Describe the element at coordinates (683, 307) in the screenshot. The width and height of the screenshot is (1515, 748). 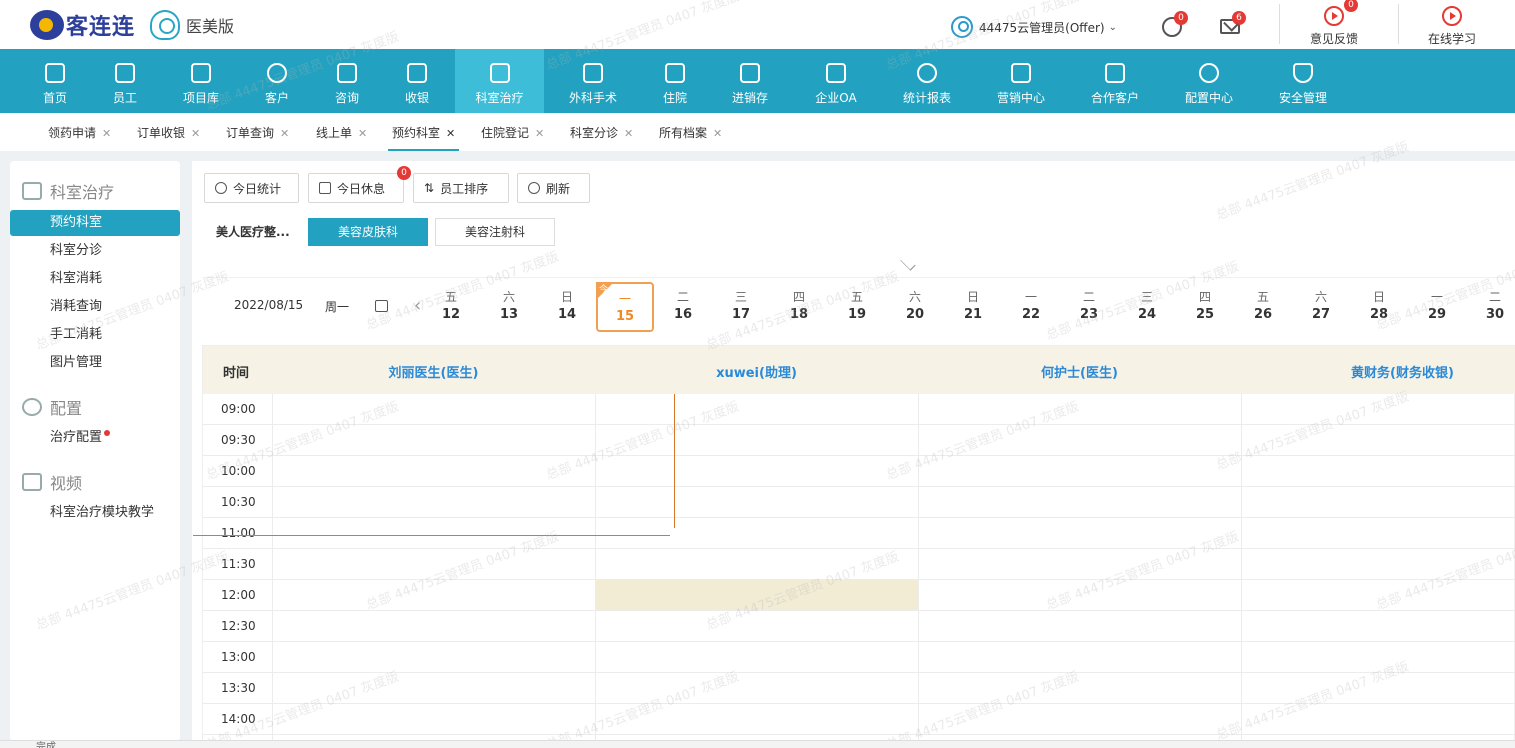
I see `day-cell: 二 16` at that location.